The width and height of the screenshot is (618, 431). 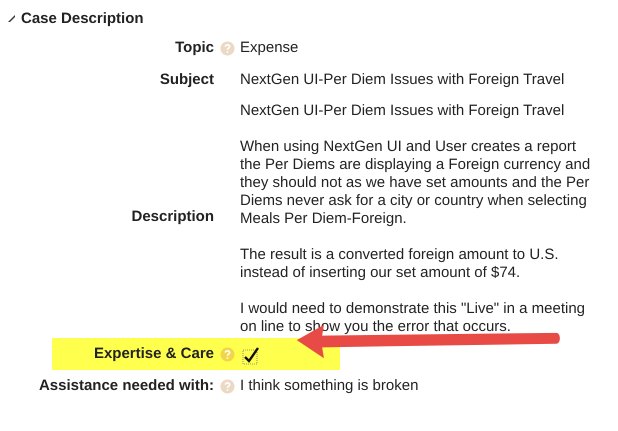 I want to click on description-paragraph: NextGen UI-Per Diem Issues with Foreign Travel, so click(x=403, y=111).